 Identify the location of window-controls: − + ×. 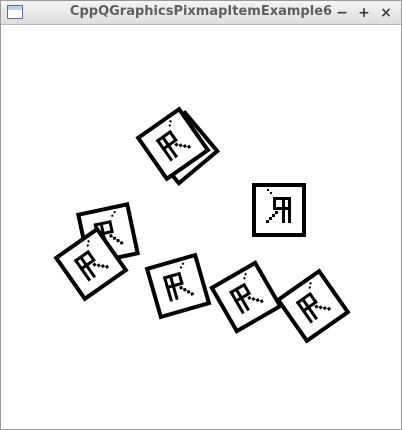
(364, 13).